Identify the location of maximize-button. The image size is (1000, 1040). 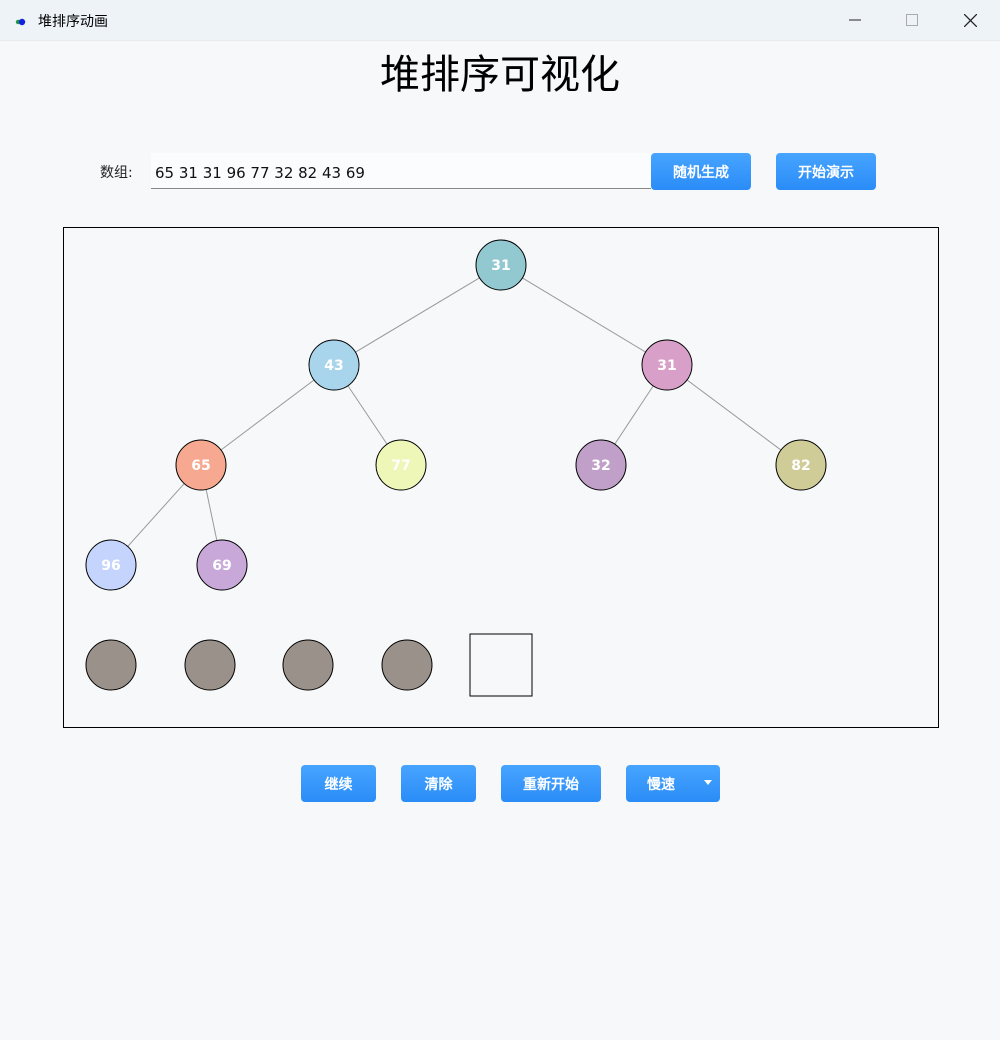
(912, 20).